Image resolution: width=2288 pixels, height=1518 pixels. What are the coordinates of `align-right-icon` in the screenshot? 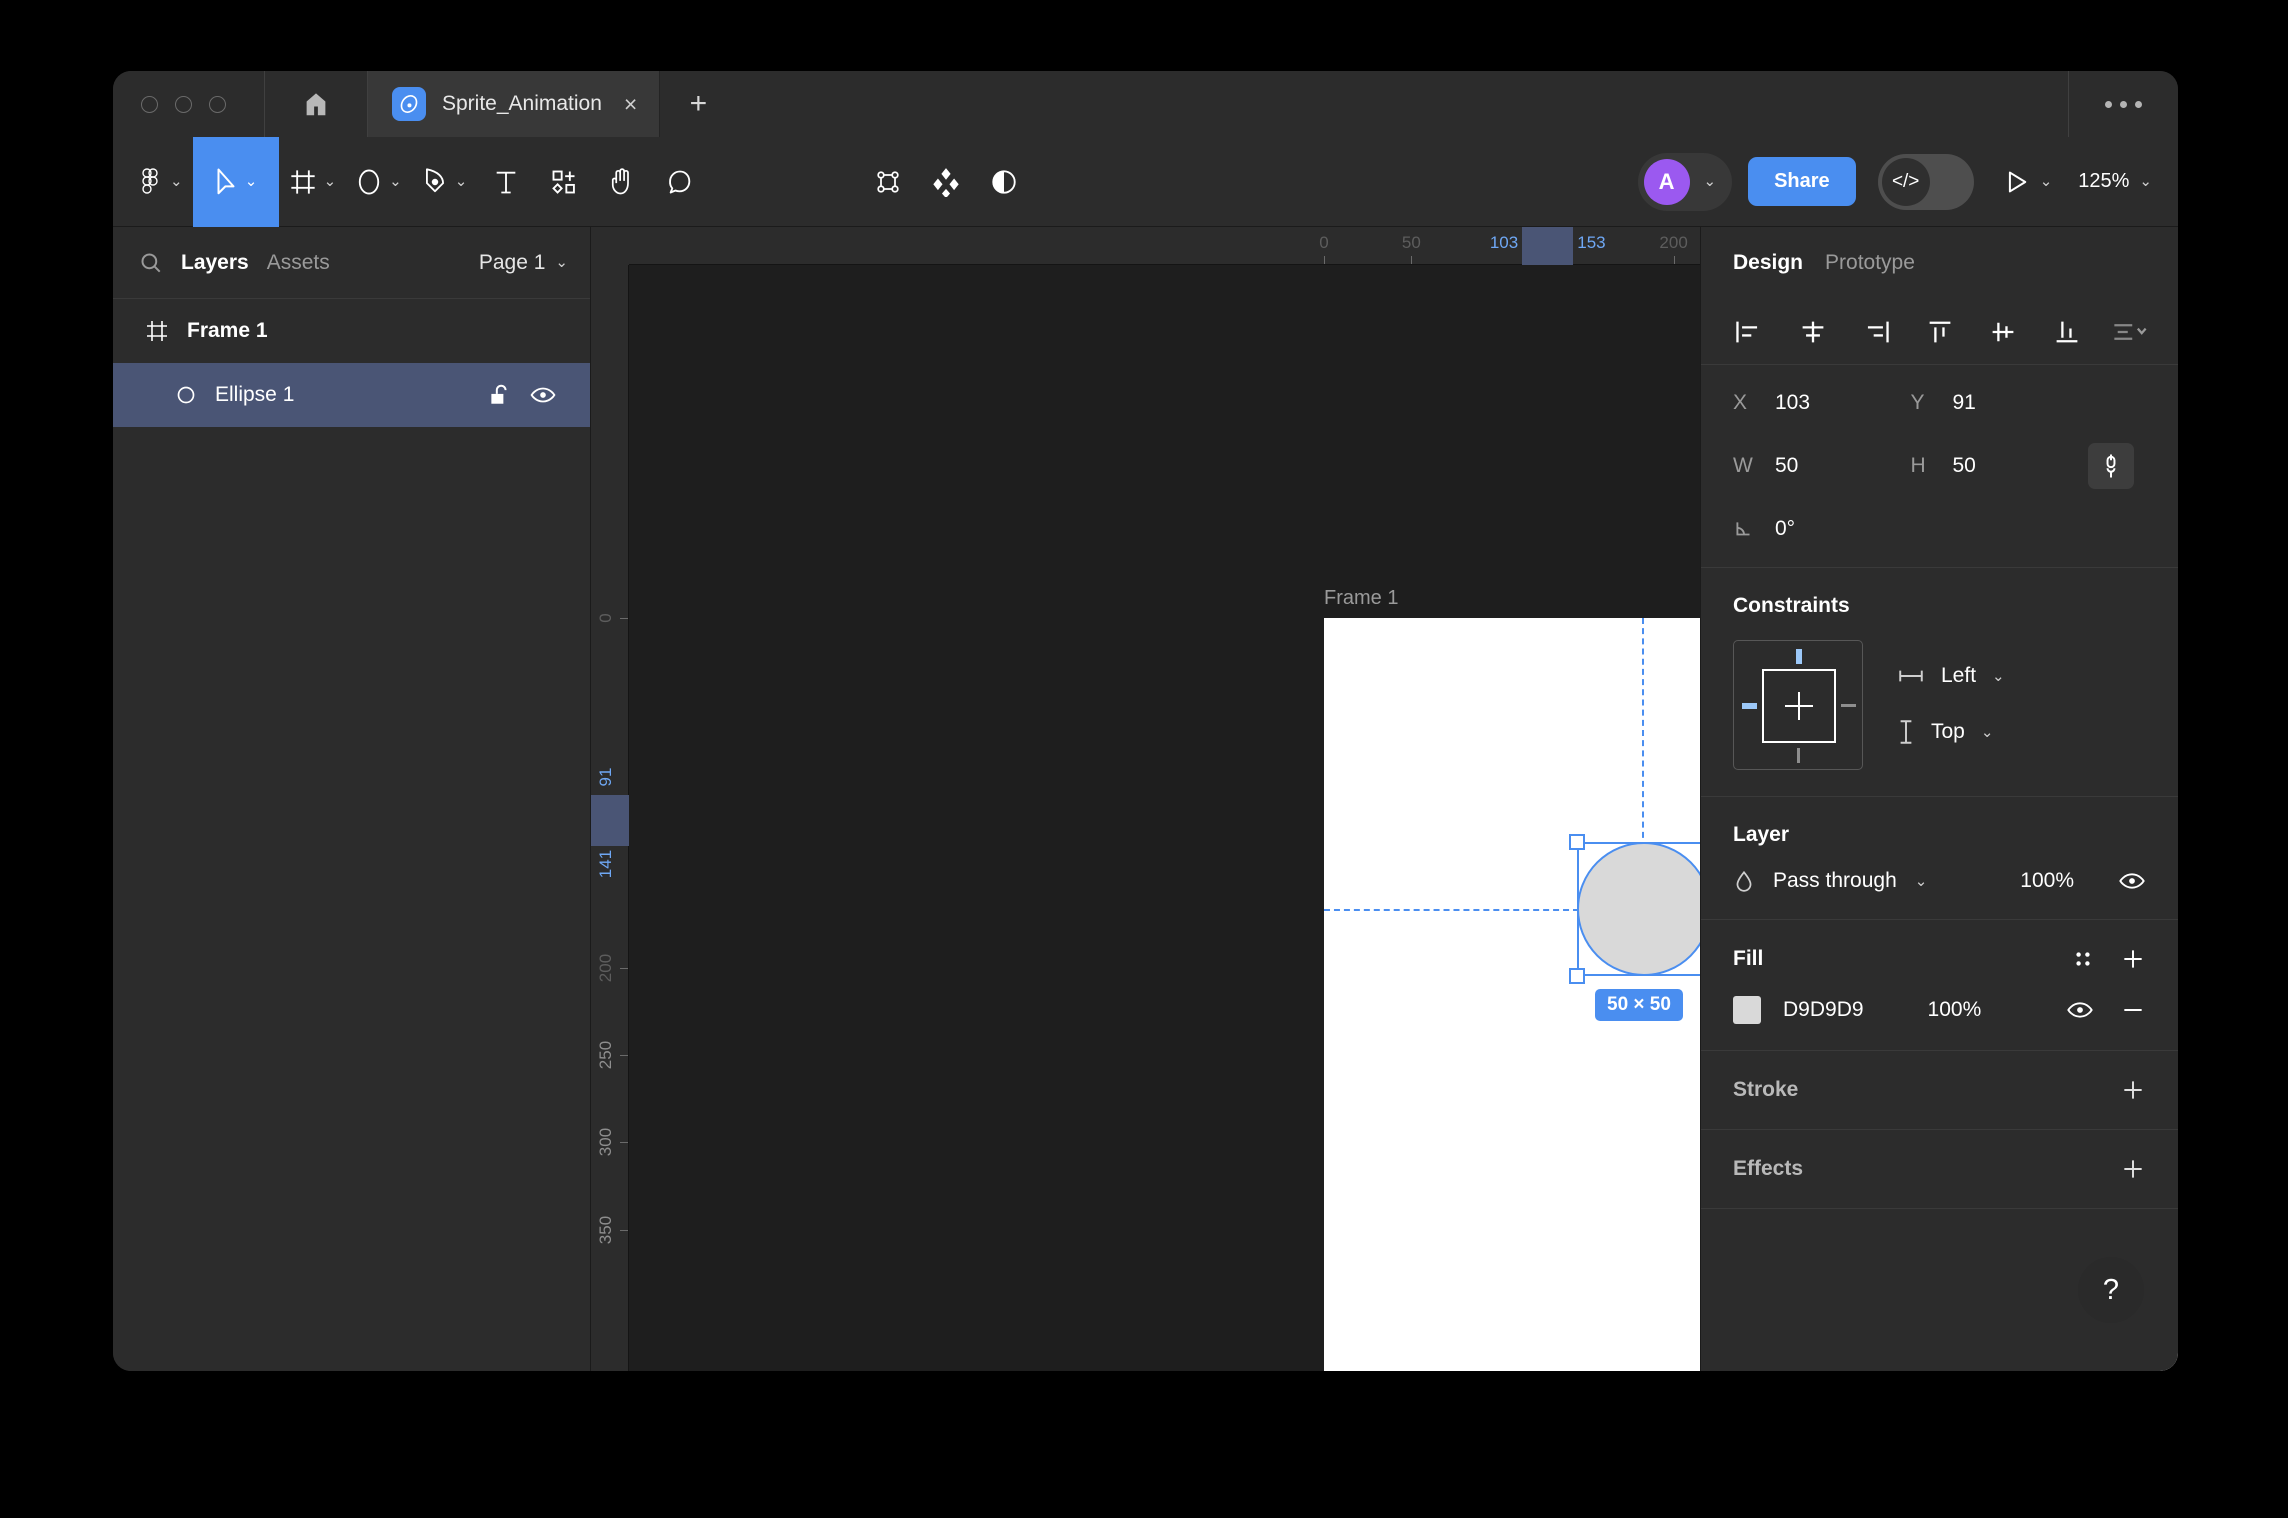 It's located at (1876, 332).